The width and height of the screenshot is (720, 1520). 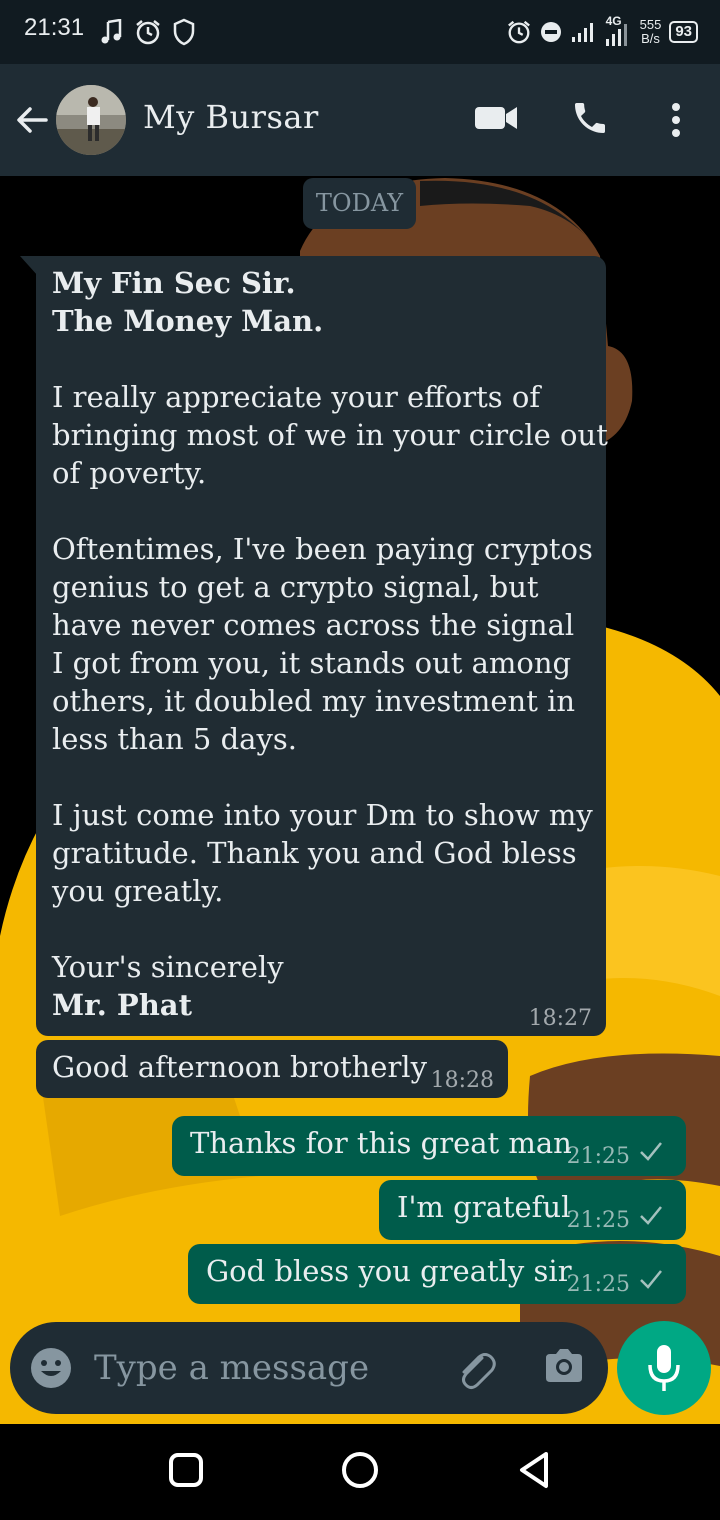 I want to click on message-text: The Money Man., so click(x=188, y=321).